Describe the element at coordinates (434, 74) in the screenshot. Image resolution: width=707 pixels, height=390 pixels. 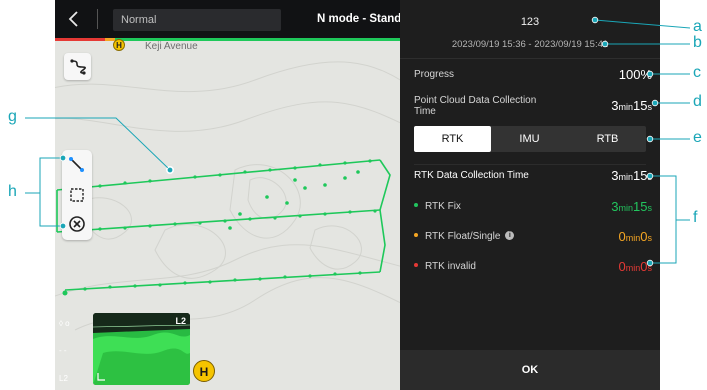
I see `progress-label: Progress` at that location.